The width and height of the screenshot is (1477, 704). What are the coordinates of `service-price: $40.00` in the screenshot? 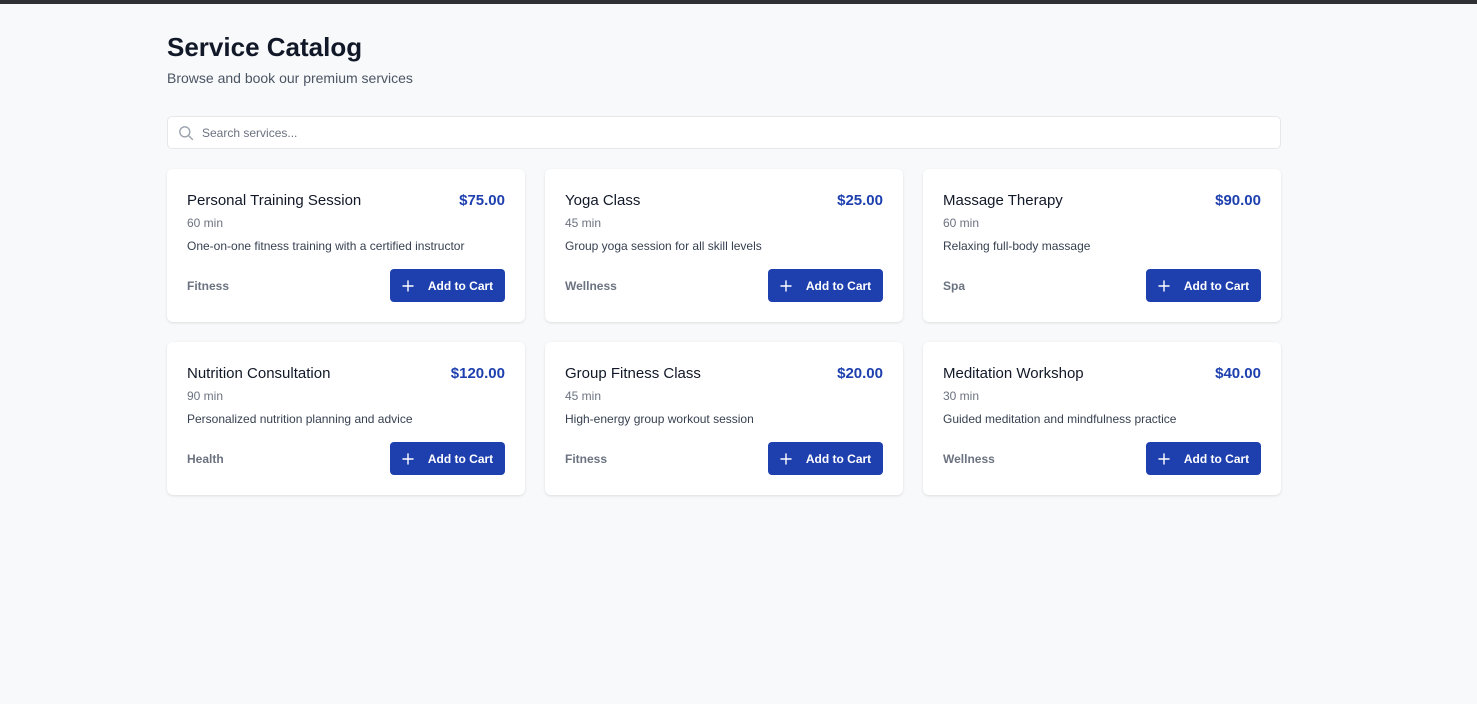 It's located at (1238, 373).